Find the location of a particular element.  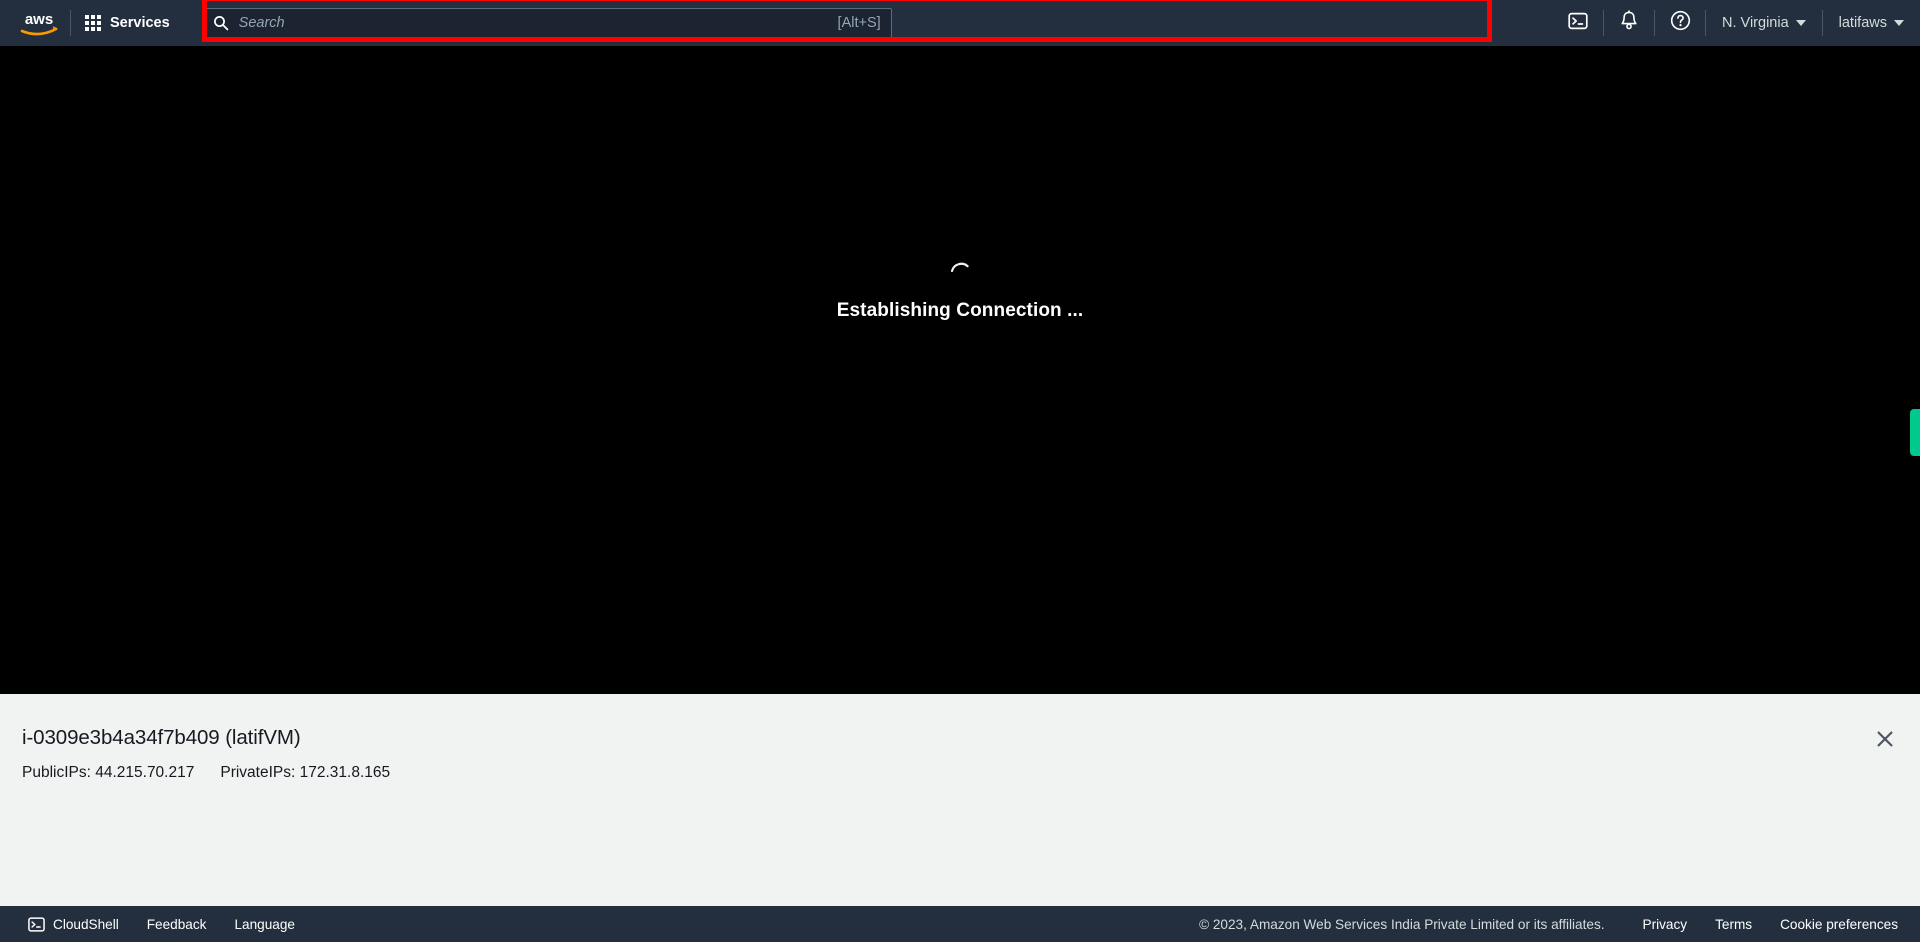

search-box: [Alt+S] is located at coordinates (546, 23).